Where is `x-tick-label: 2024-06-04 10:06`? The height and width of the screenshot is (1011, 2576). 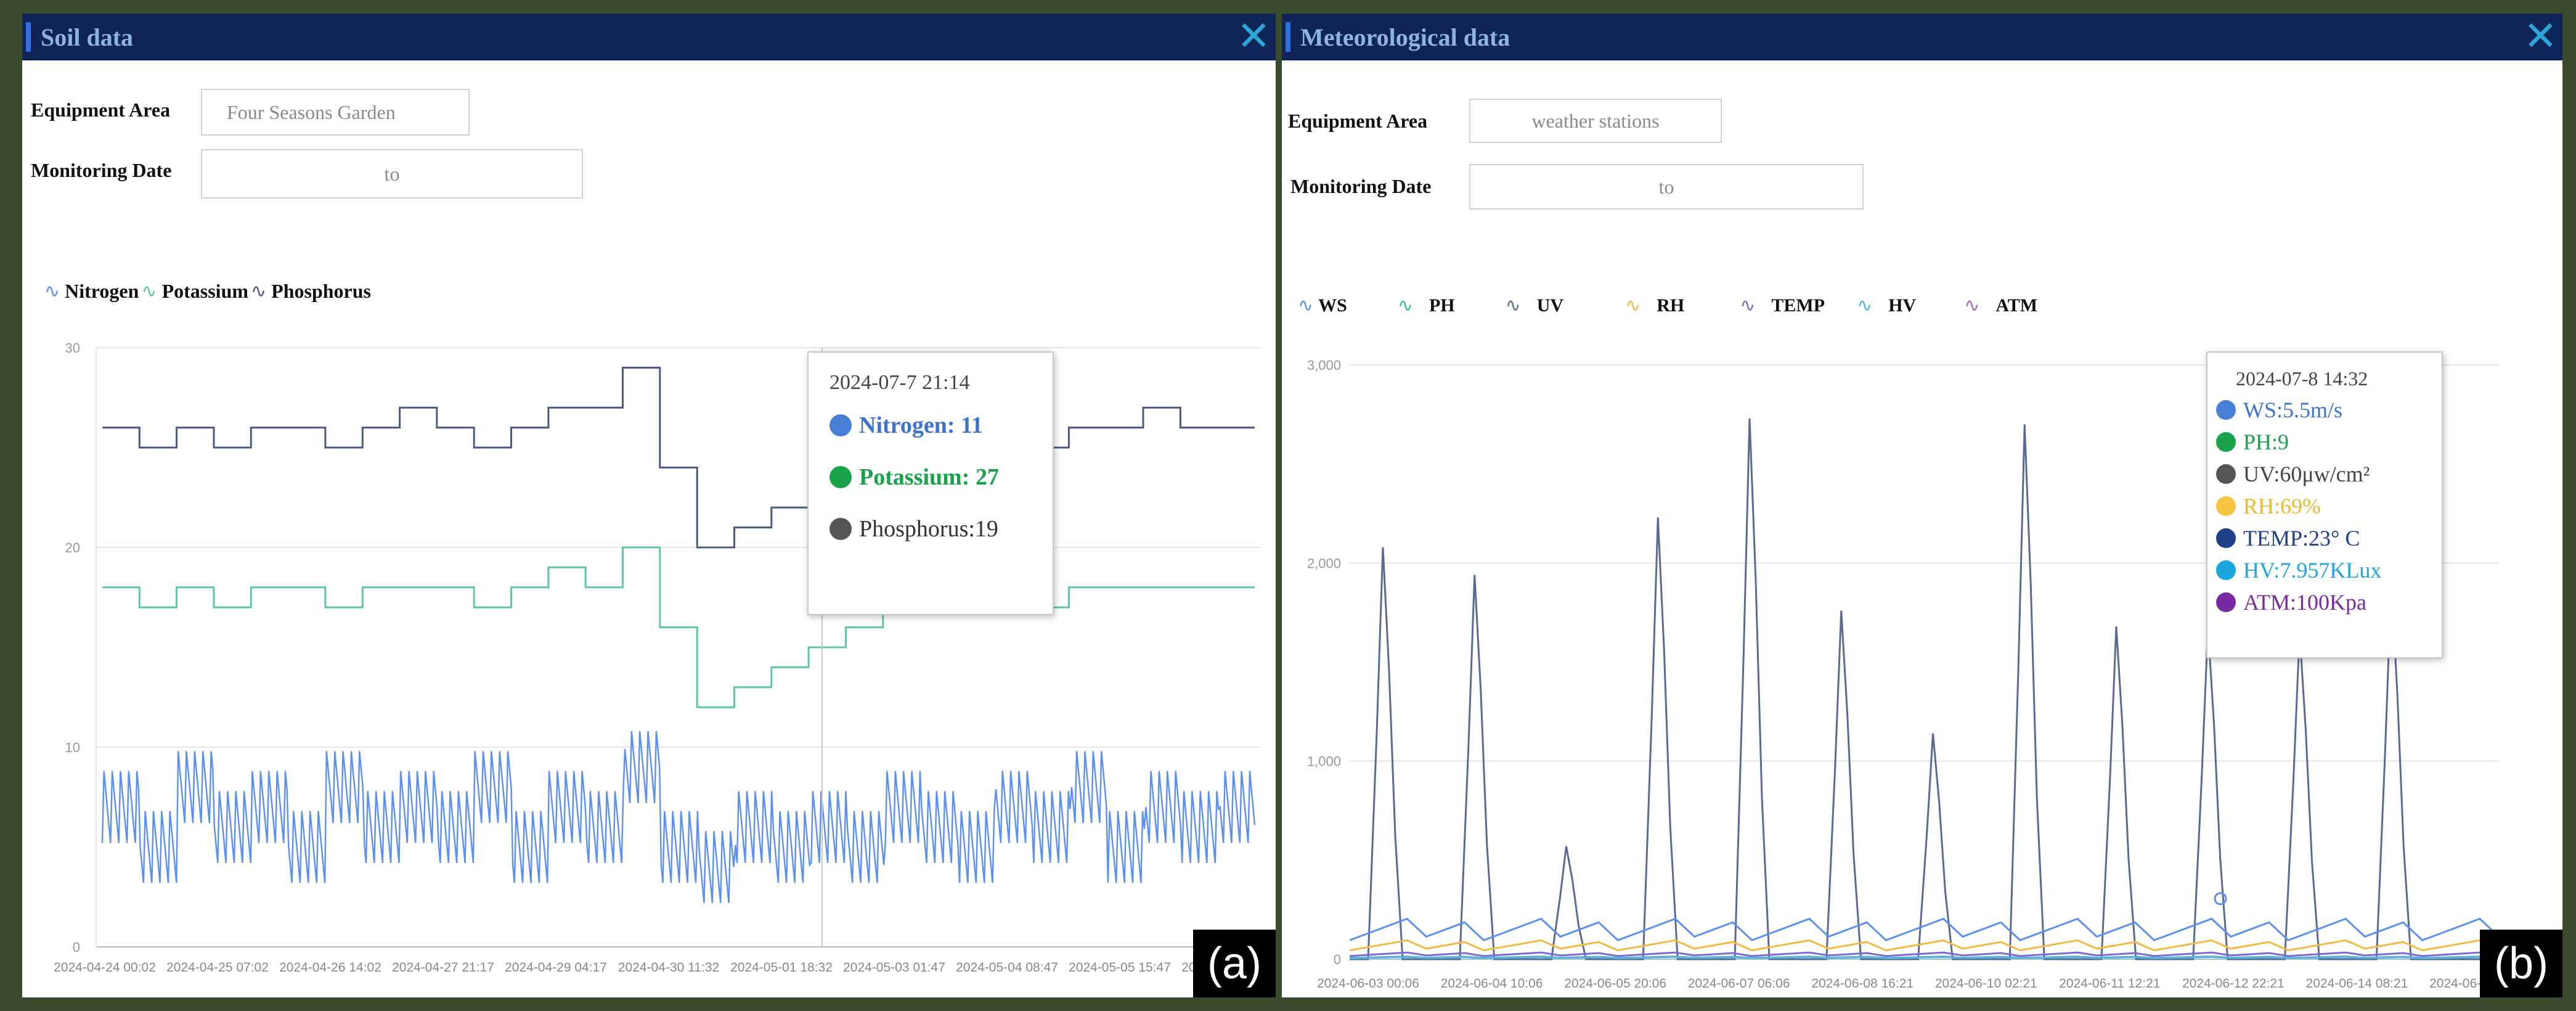 x-tick-label: 2024-06-04 10:06 is located at coordinates (1492, 983).